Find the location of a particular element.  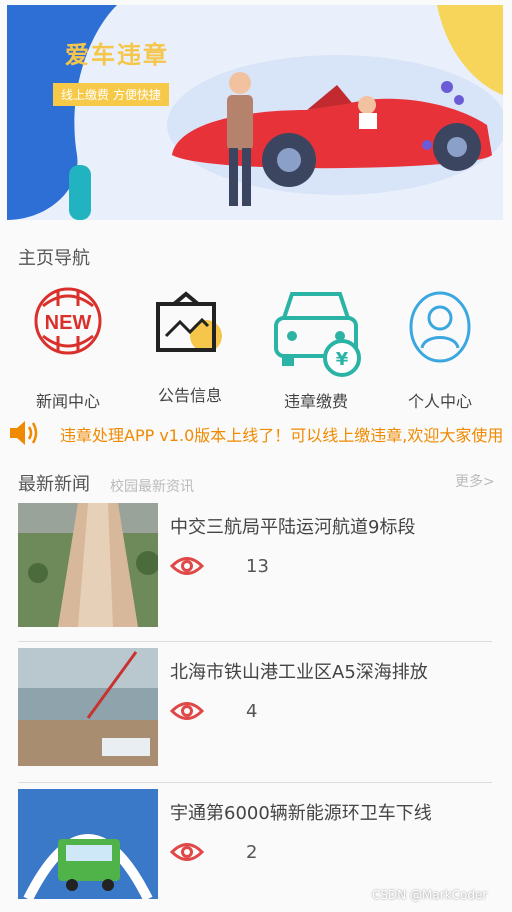

nav-item-label: 个人中心 is located at coordinates (439, 401).